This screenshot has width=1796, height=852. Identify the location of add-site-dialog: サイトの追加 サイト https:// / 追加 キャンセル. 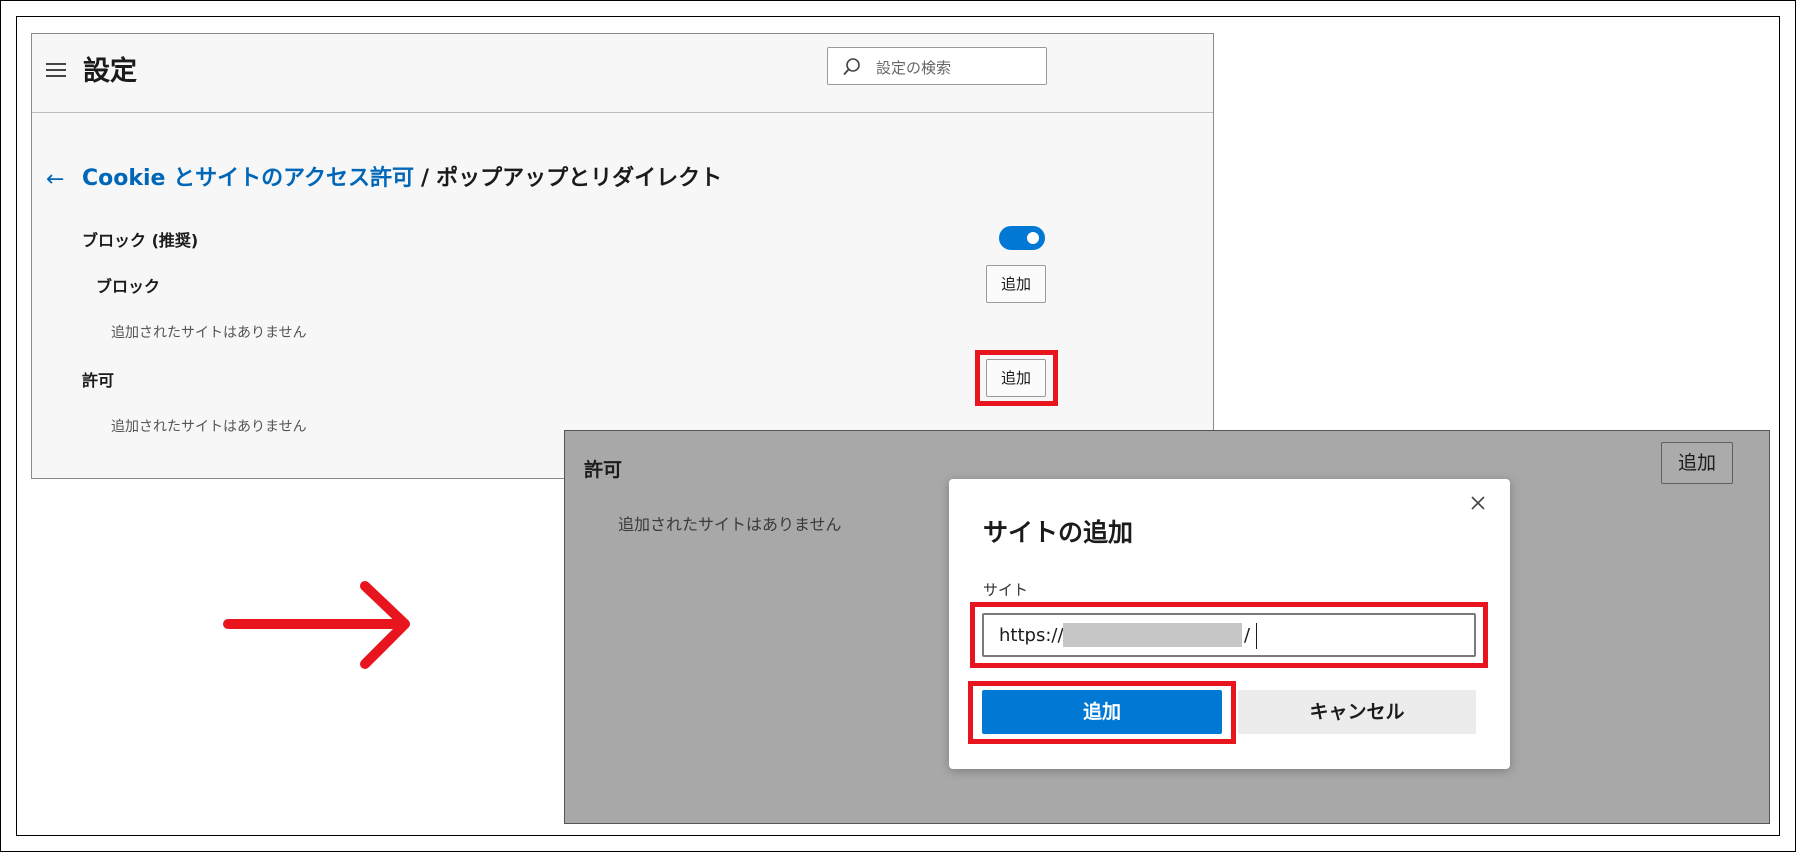
(1229, 624).